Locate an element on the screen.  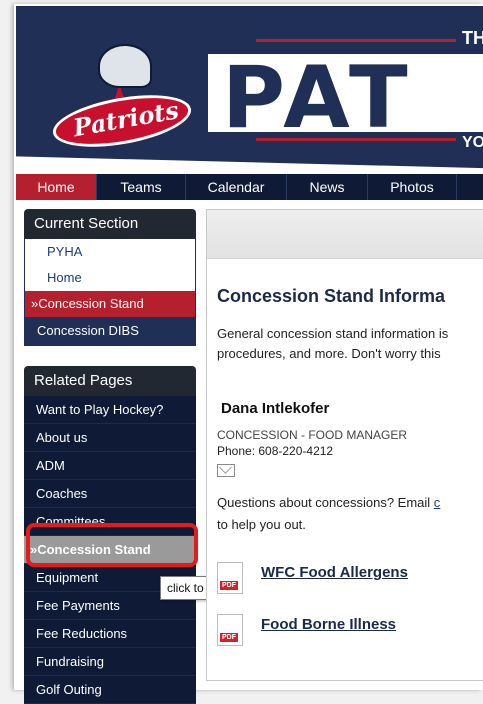
contact-name: Dana Intlekofer is located at coordinates (275, 408).